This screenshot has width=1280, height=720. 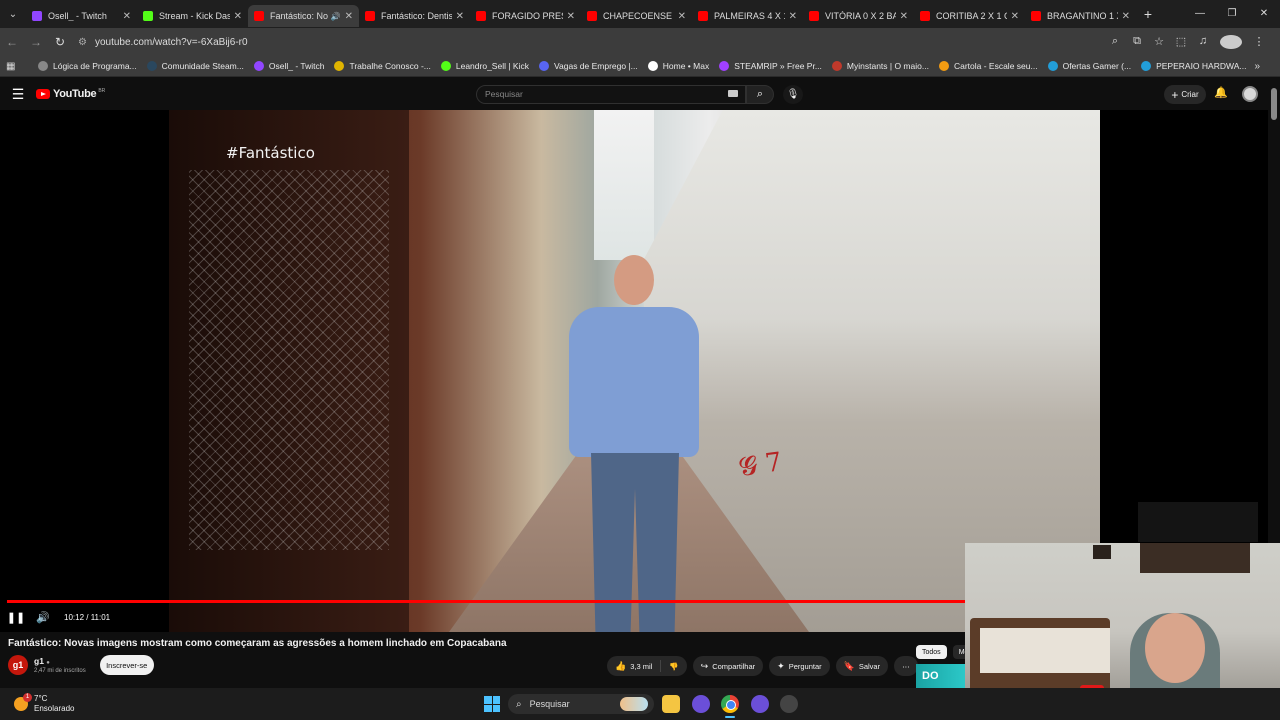 What do you see at coordinates (18, 94) in the screenshot?
I see `guide-menu-icon: ☰` at bounding box center [18, 94].